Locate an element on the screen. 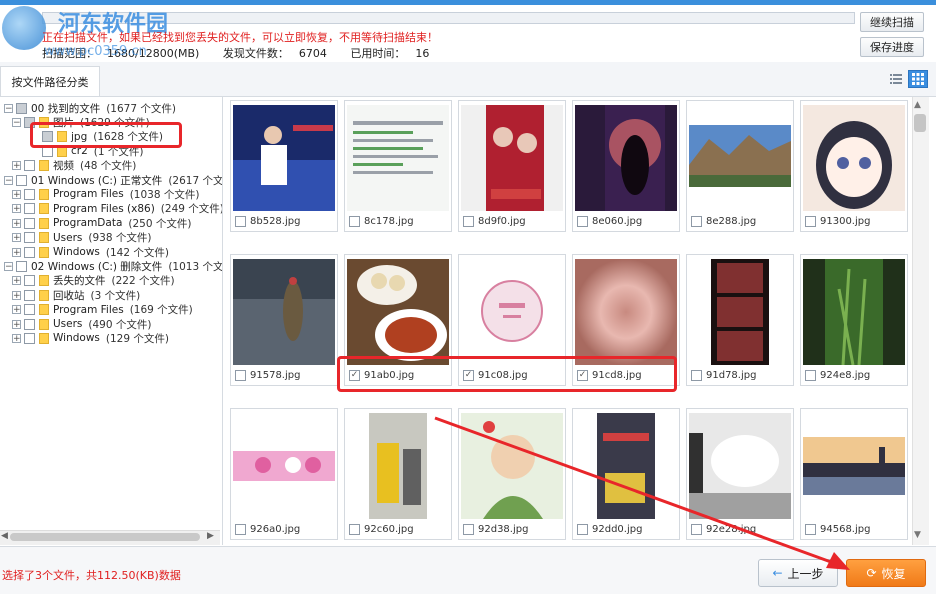 The width and height of the screenshot is (936, 594). file-card: 91578.jpg is located at coordinates (284, 320).